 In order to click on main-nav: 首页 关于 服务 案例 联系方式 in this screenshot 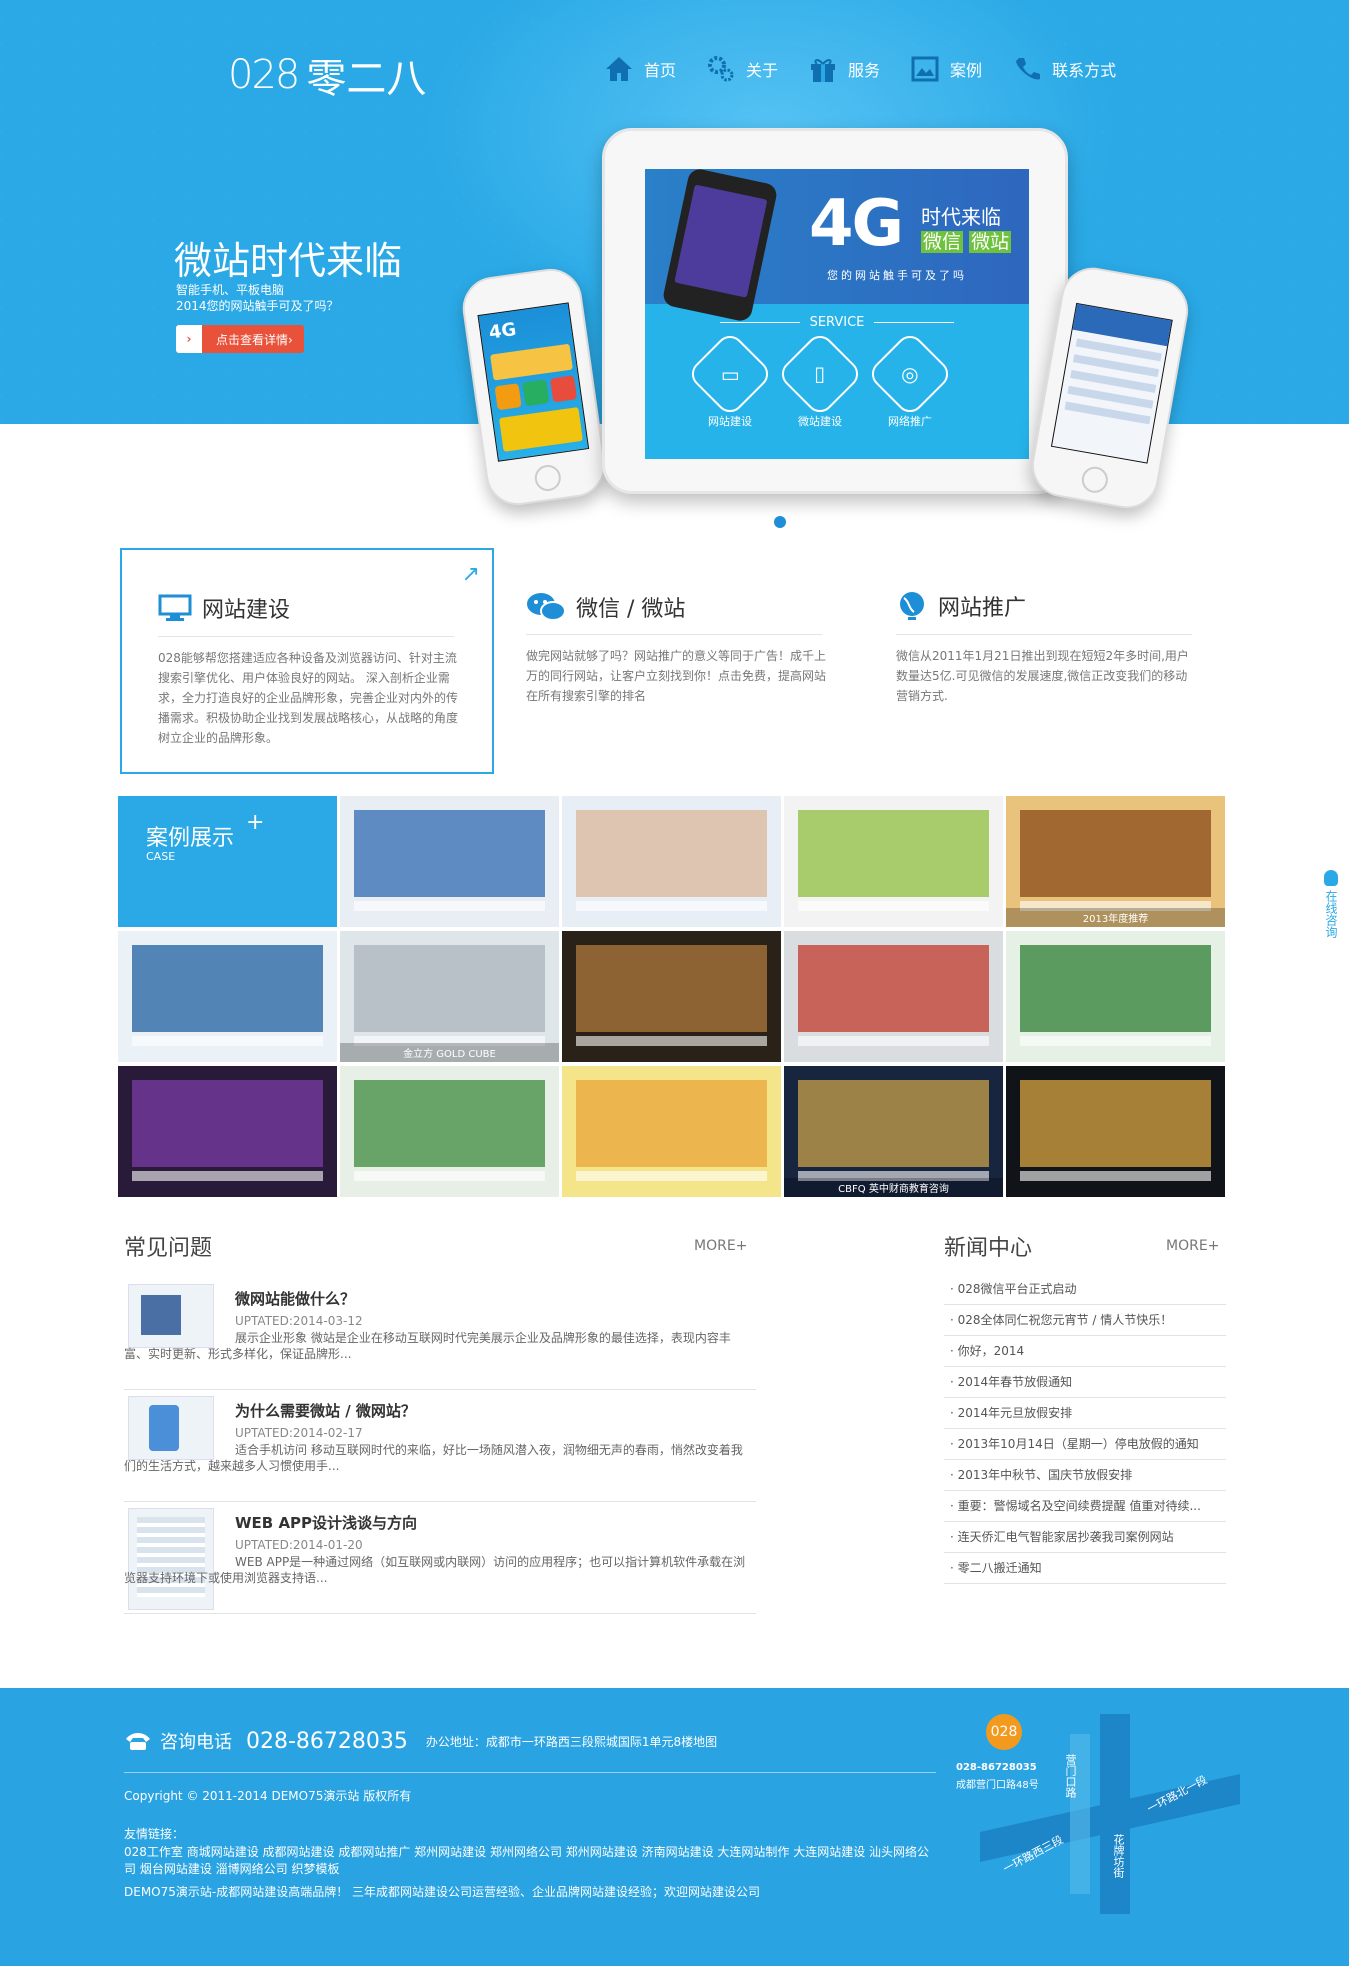, I will do `click(860, 69)`.